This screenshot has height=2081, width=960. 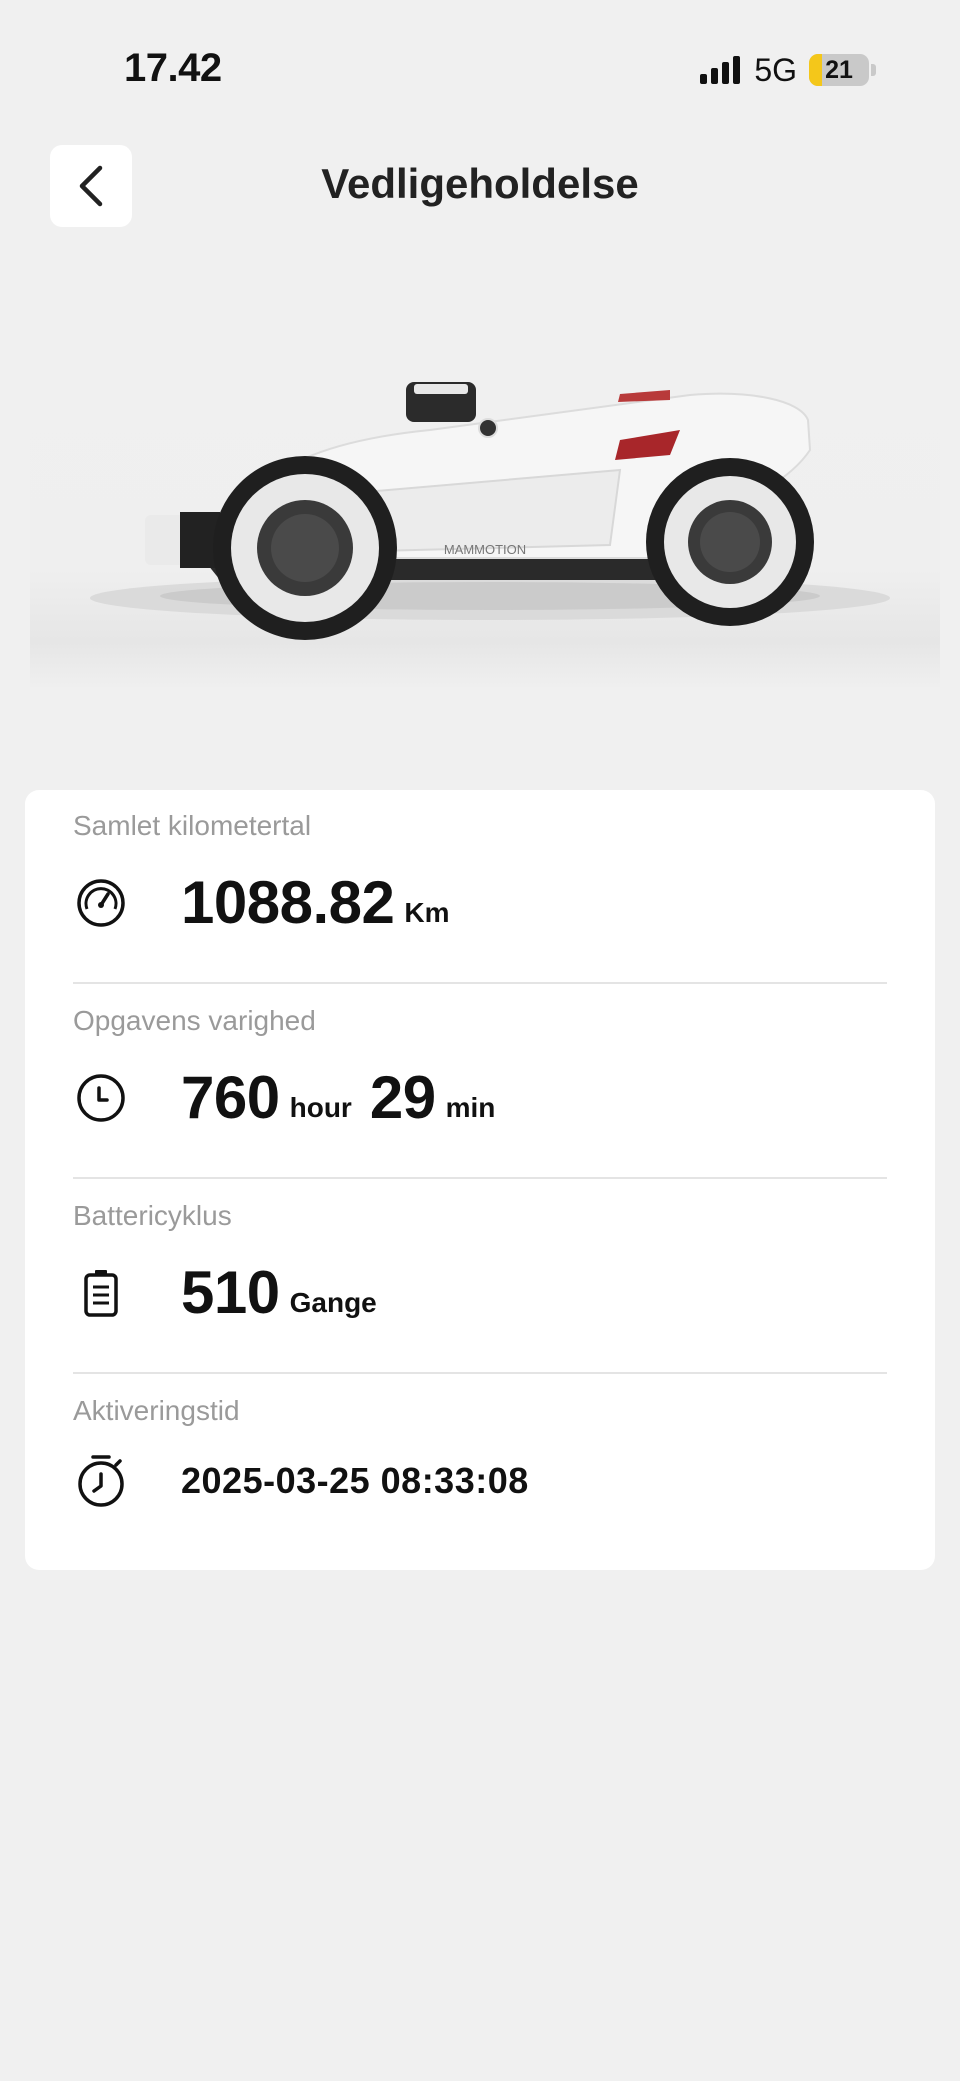 I want to click on status-indicators: 5G 21, so click(x=788, y=70).